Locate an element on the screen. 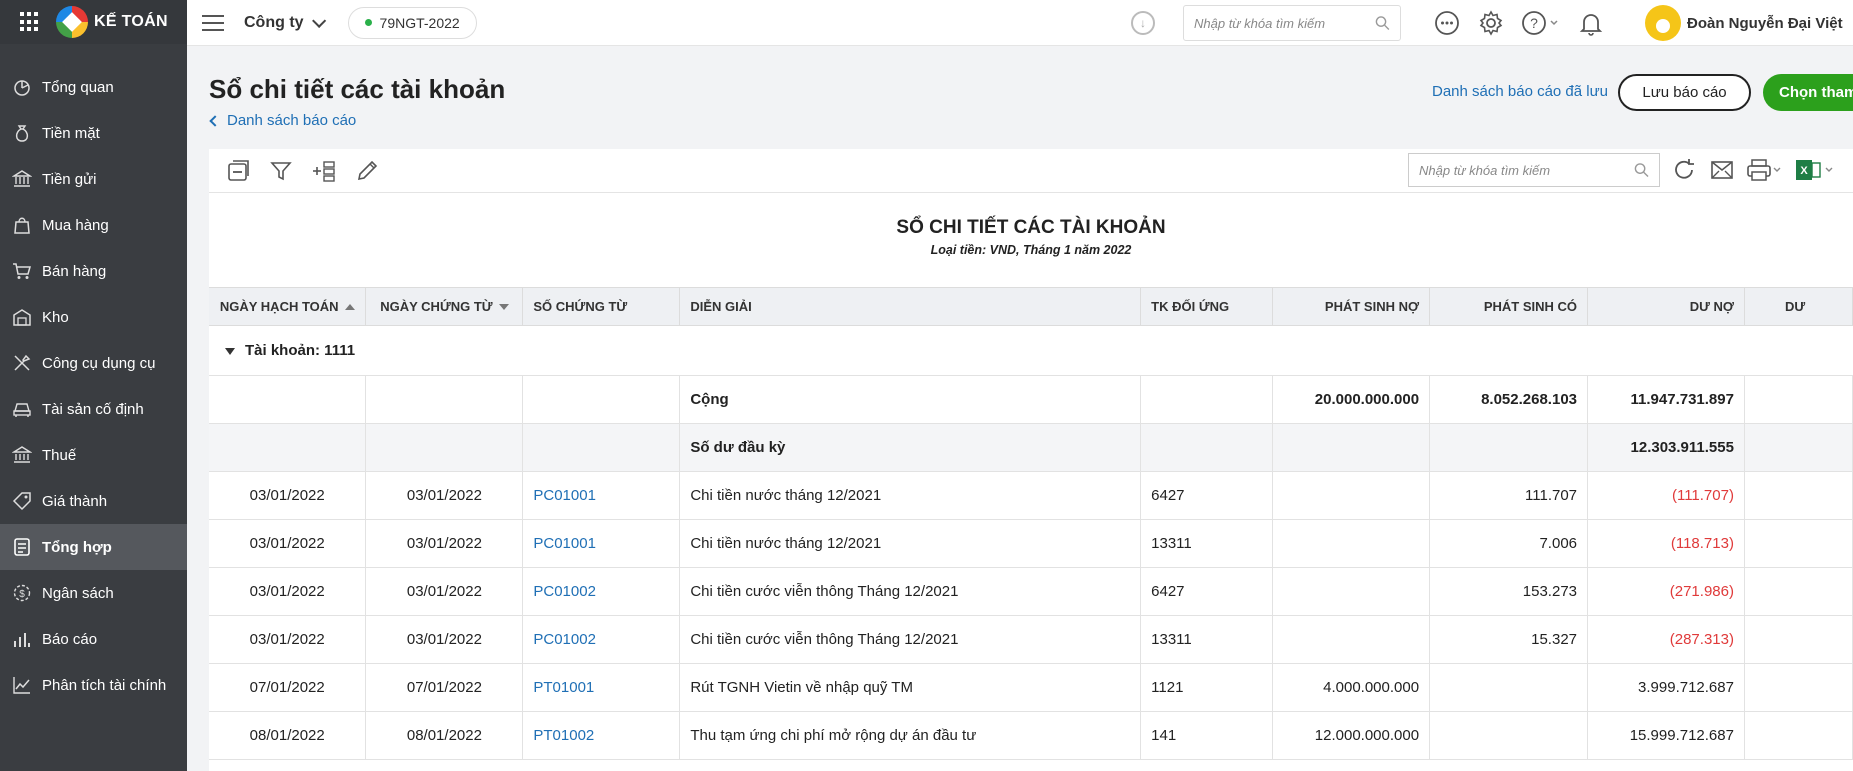 This screenshot has height=771, width=1853. total-debit: 20.000.000.000 is located at coordinates (1351, 399).